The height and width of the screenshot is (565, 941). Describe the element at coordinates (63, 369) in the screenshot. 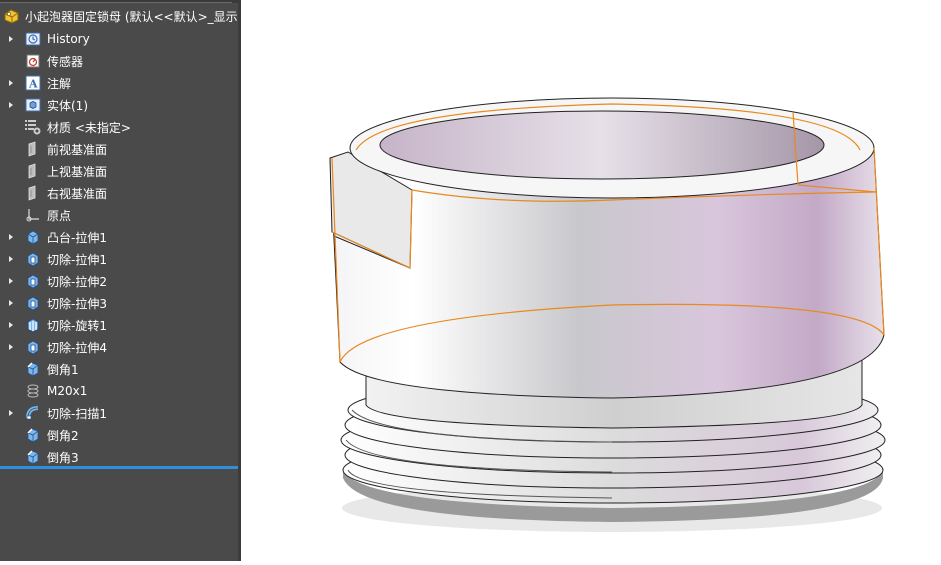

I see `tree-item-label: 倒角1` at that location.